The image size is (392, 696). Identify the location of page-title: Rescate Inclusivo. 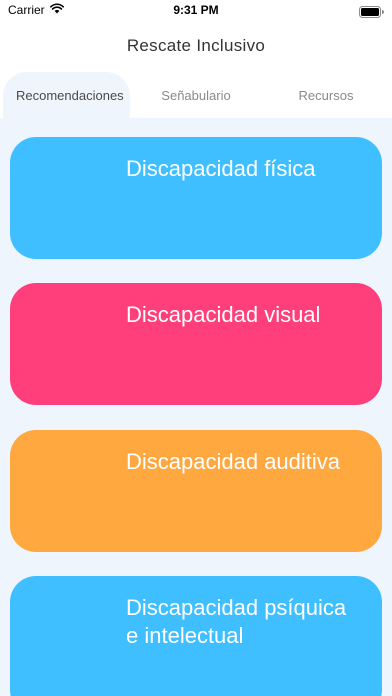
(196, 45).